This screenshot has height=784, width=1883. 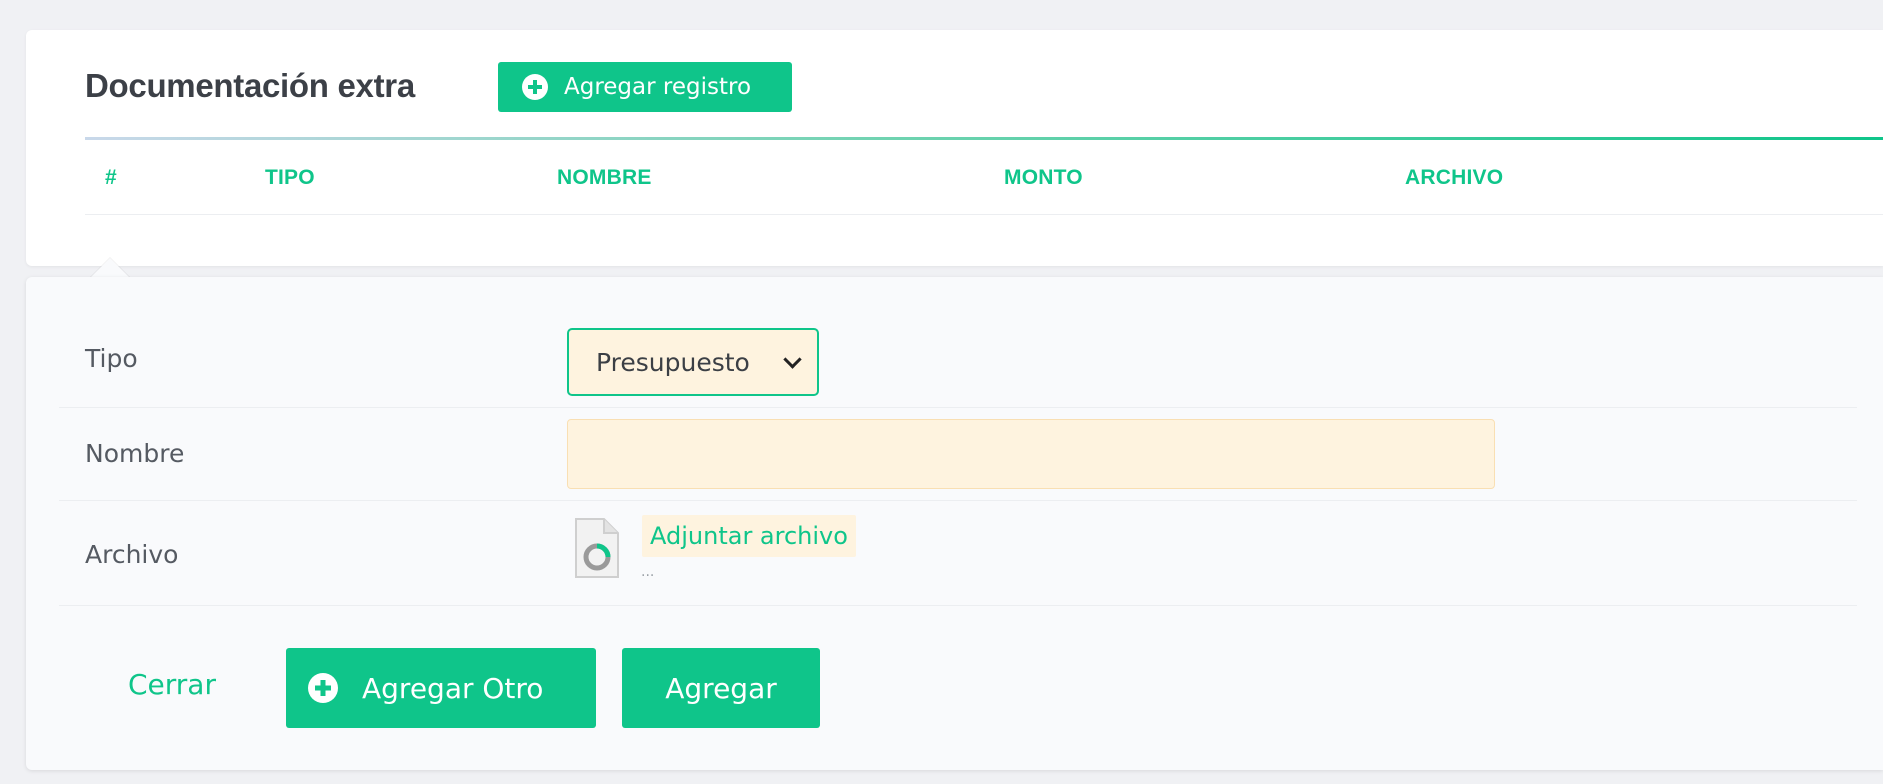 What do you see at coordinates (673, 362) in the screenshot?
I see `tipo-select-value: Presupuesto` at bounding box center [673, 362].